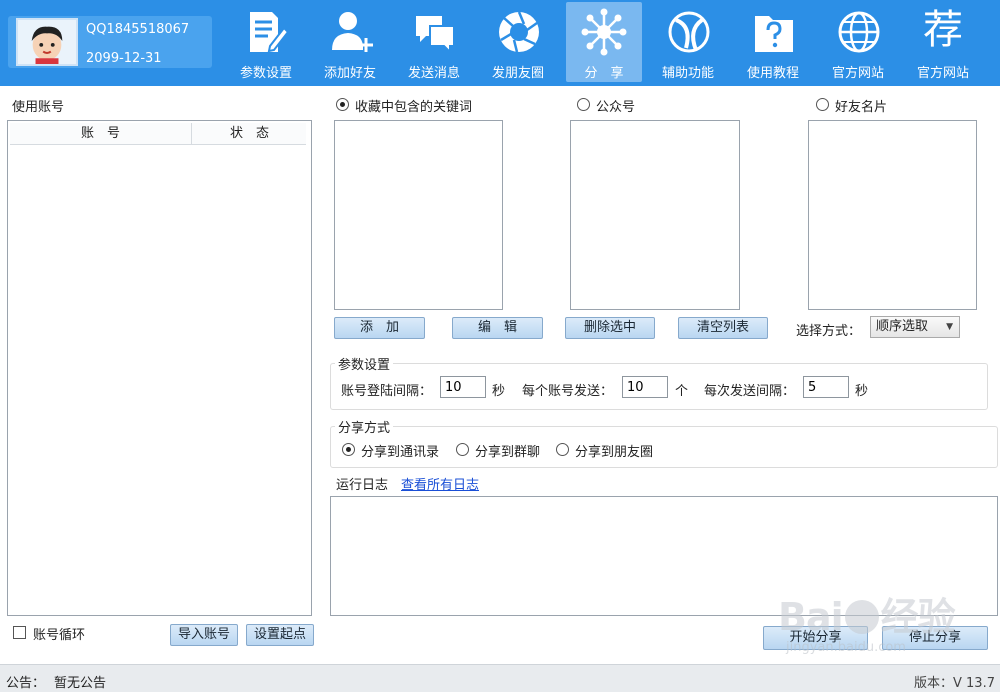  I want to click on accounts-section-title: 使用账号, so click(38, 107).